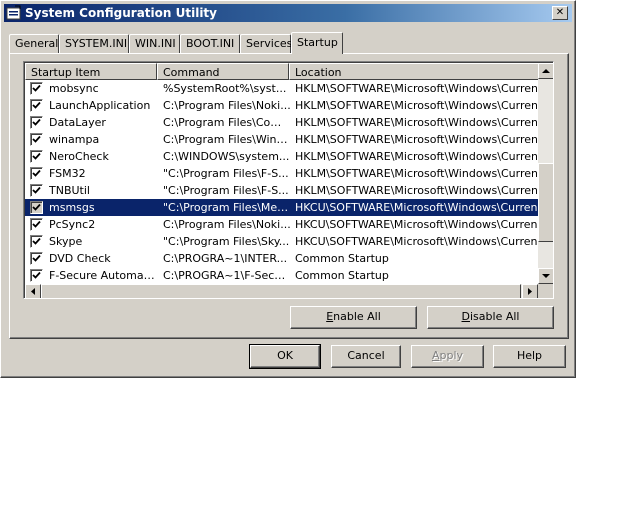  I want to click on column-header-command: Command, so click(223, 71).